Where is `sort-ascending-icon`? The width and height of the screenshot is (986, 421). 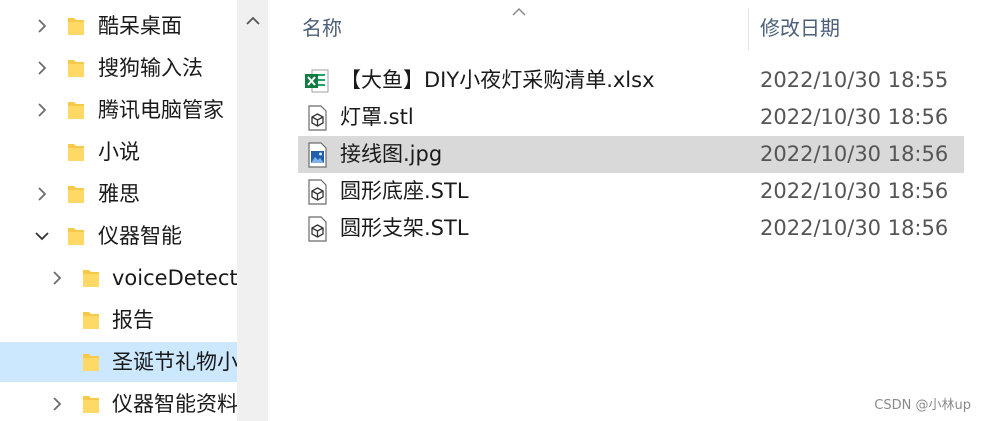
sort-ascending-icon is located at coordinates (519, 9).